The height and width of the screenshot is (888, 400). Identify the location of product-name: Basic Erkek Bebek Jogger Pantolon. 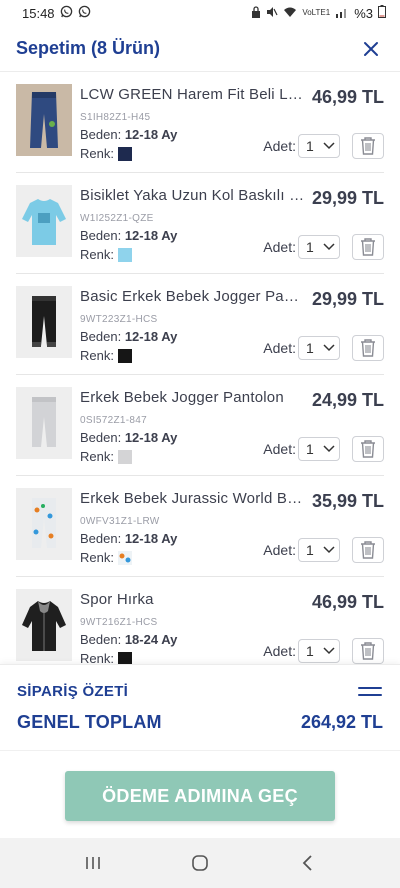
(193, 296).